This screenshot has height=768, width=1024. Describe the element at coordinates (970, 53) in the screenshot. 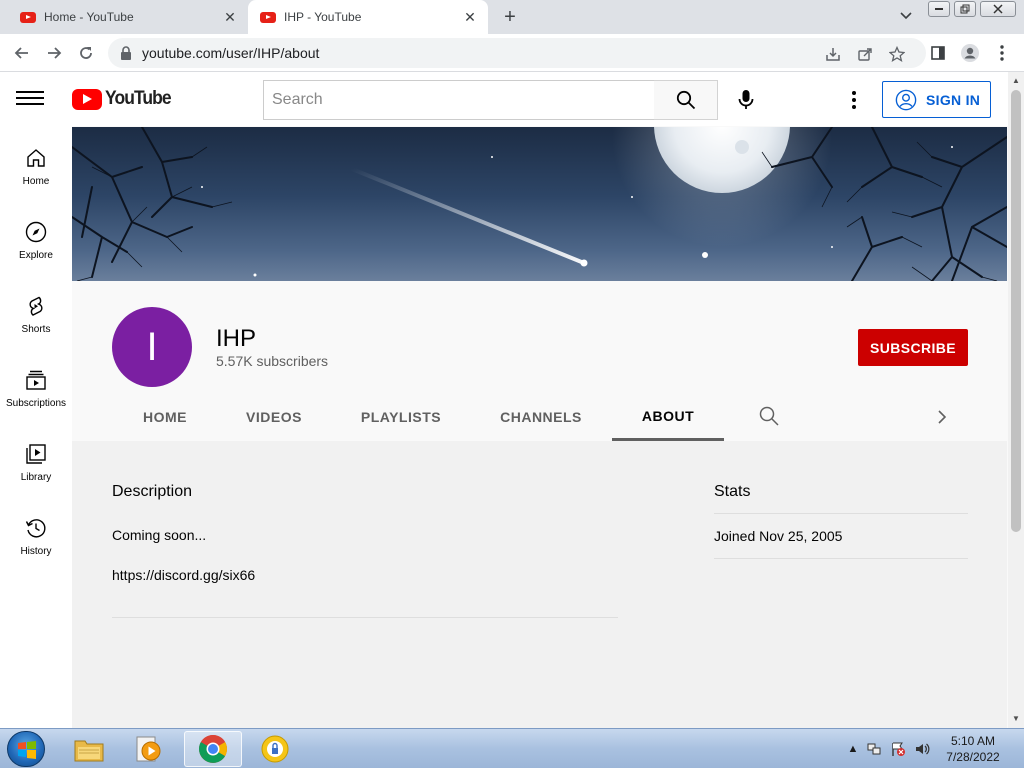

I see `profile-icon` at that location.